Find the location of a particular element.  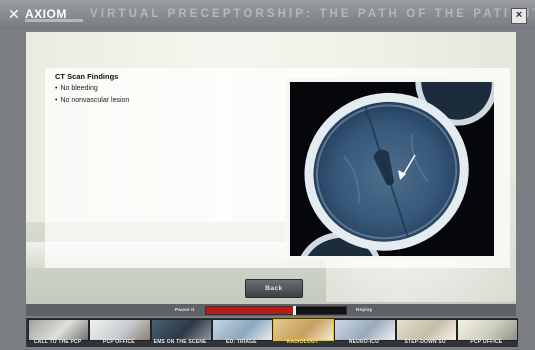

finding-text: No bleeding is located at coordinates (79, 88).